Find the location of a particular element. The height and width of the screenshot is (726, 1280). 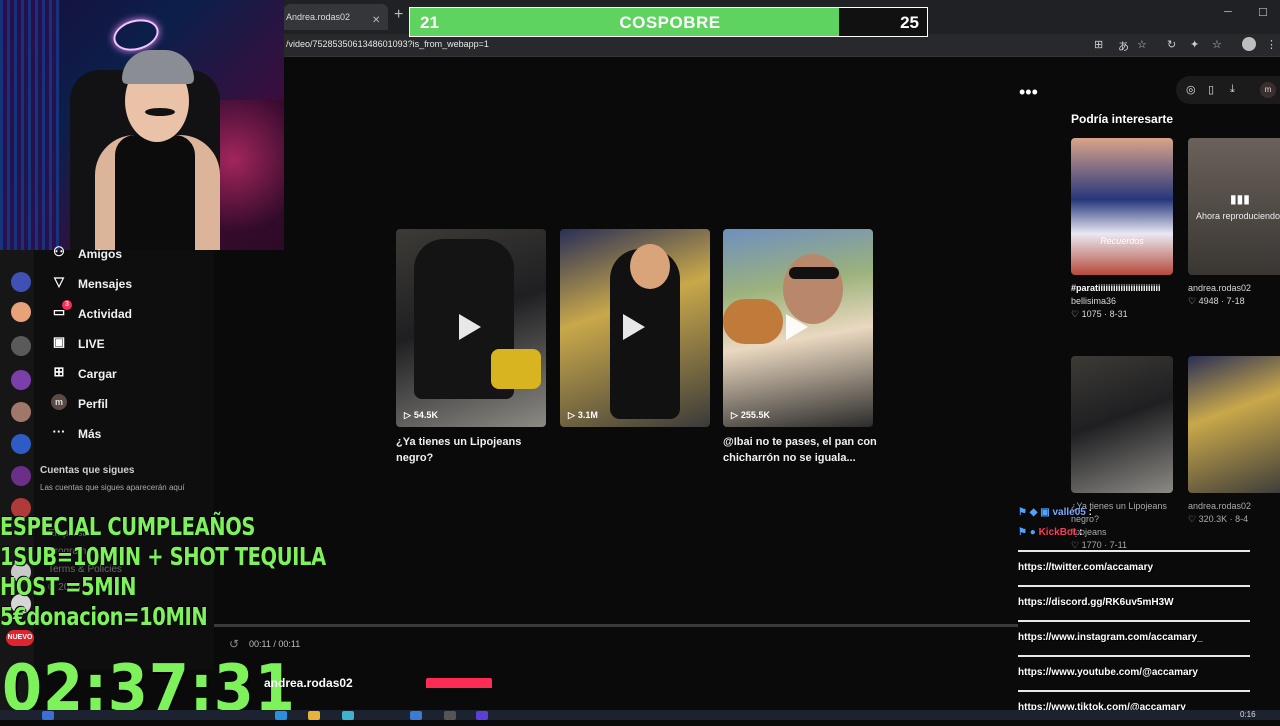

video-thumbnail-sunglasses is located at coordinates (814, 273).